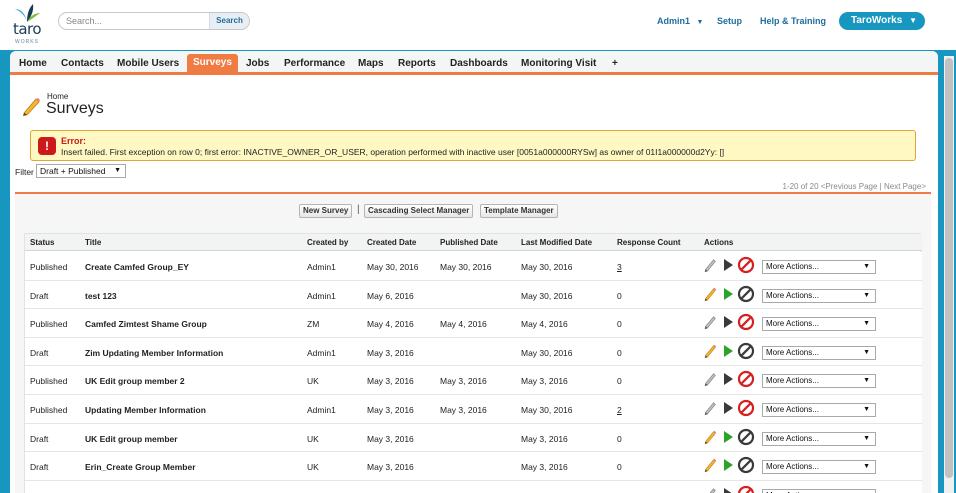 This screenshot has height=493, width=956. I want to click on taroworks-logo: taro WORKS, so click(27, 25).